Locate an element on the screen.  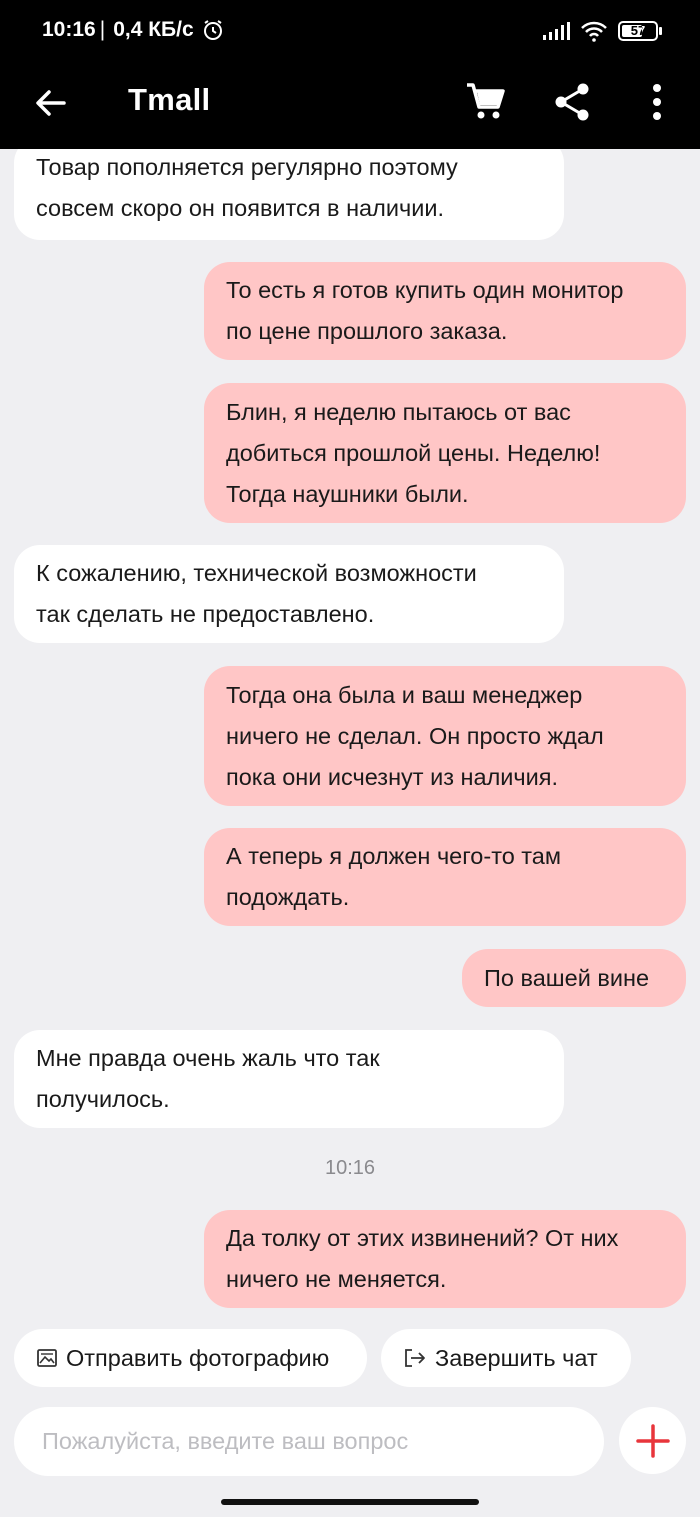
plus-icon is located at coordinates (652, 1440).